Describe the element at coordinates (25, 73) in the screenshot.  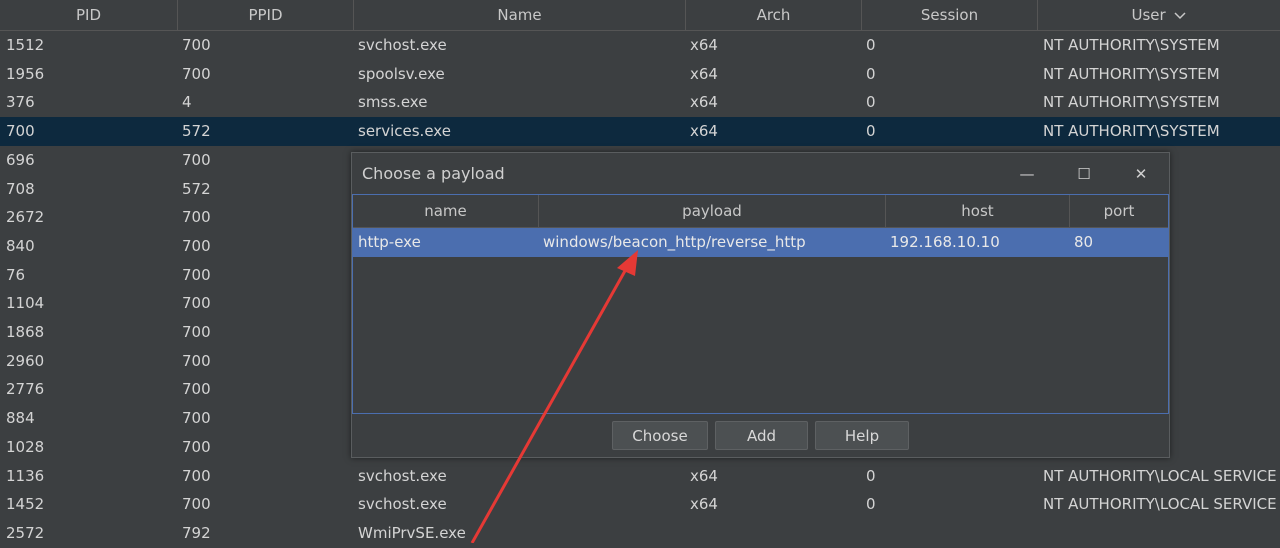
I see `pid-cell: 1956` at that location.